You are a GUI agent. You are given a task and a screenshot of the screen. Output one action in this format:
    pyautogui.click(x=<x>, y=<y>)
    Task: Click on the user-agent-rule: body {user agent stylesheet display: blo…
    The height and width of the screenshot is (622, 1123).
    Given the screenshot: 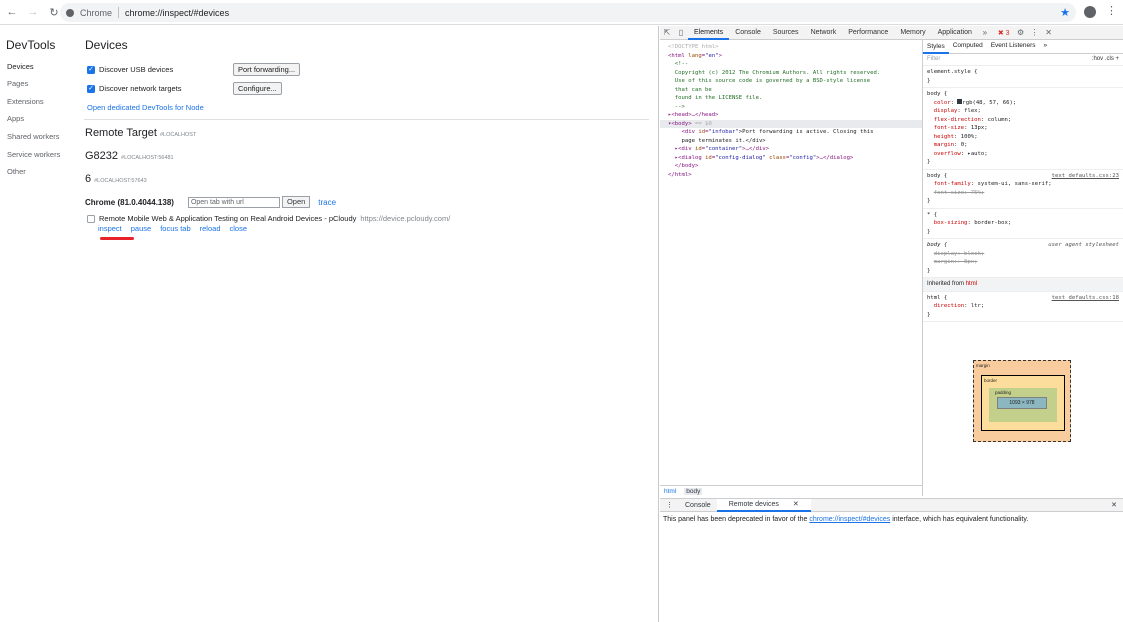 What is the action you would take?
    pyautogui.click(x=1023, y=258)
    